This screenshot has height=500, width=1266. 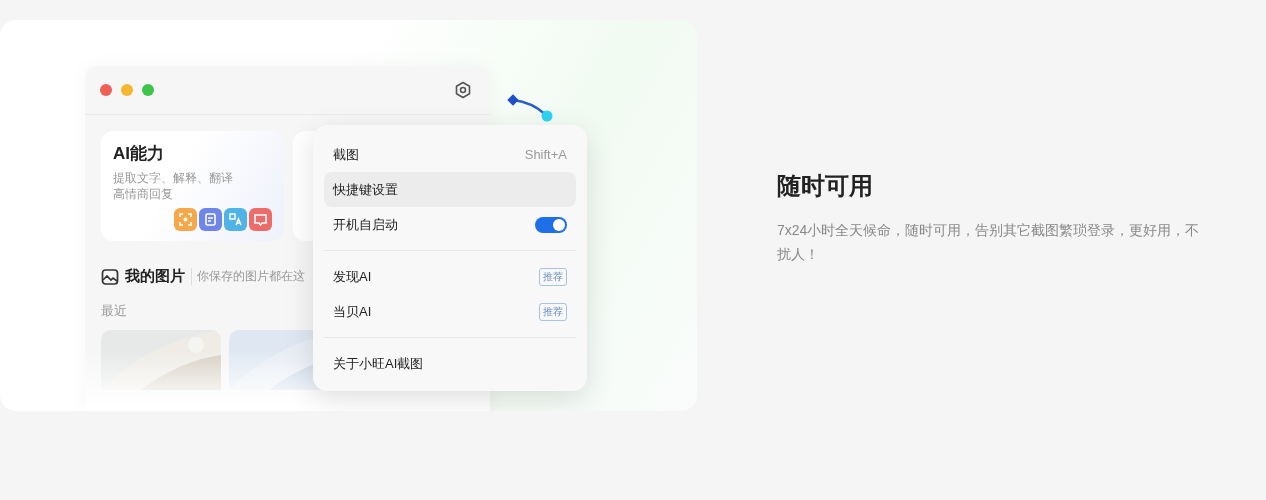 What do you see at coordinates (450, 363) in the screenshot?
I see `menu-item: 关于小旺AI截图` at bounding box center [450, 363].